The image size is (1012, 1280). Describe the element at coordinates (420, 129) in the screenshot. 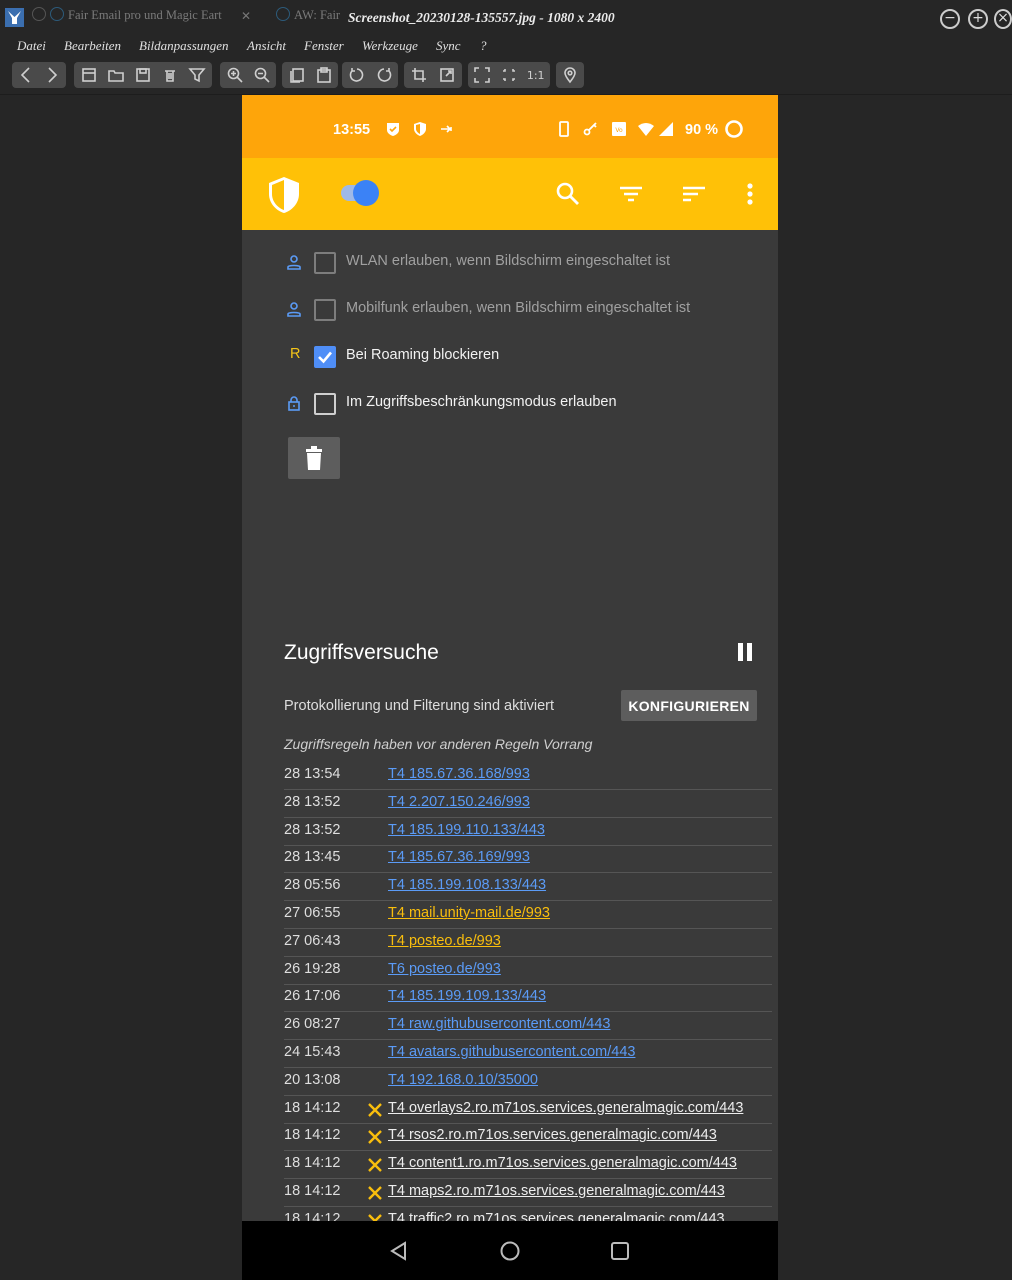

I see `shield-icon` at that location.